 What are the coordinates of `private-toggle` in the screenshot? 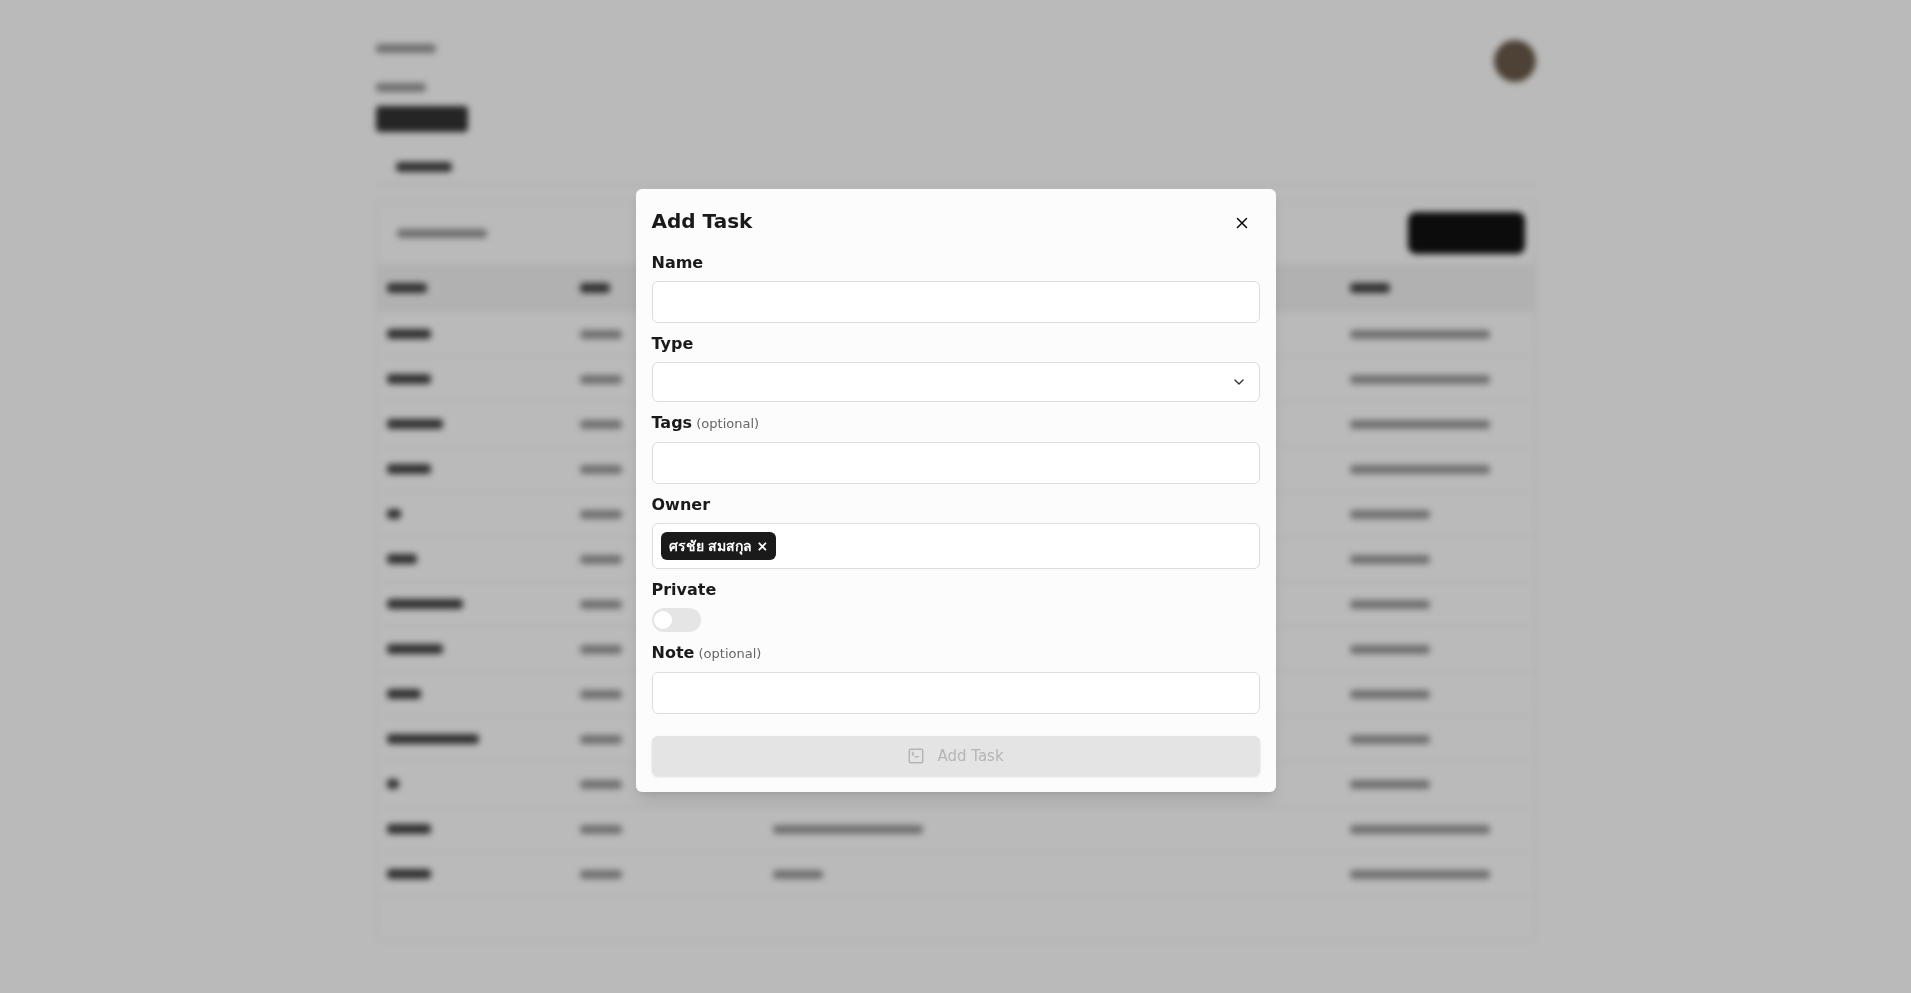 It's located at (676, 620).